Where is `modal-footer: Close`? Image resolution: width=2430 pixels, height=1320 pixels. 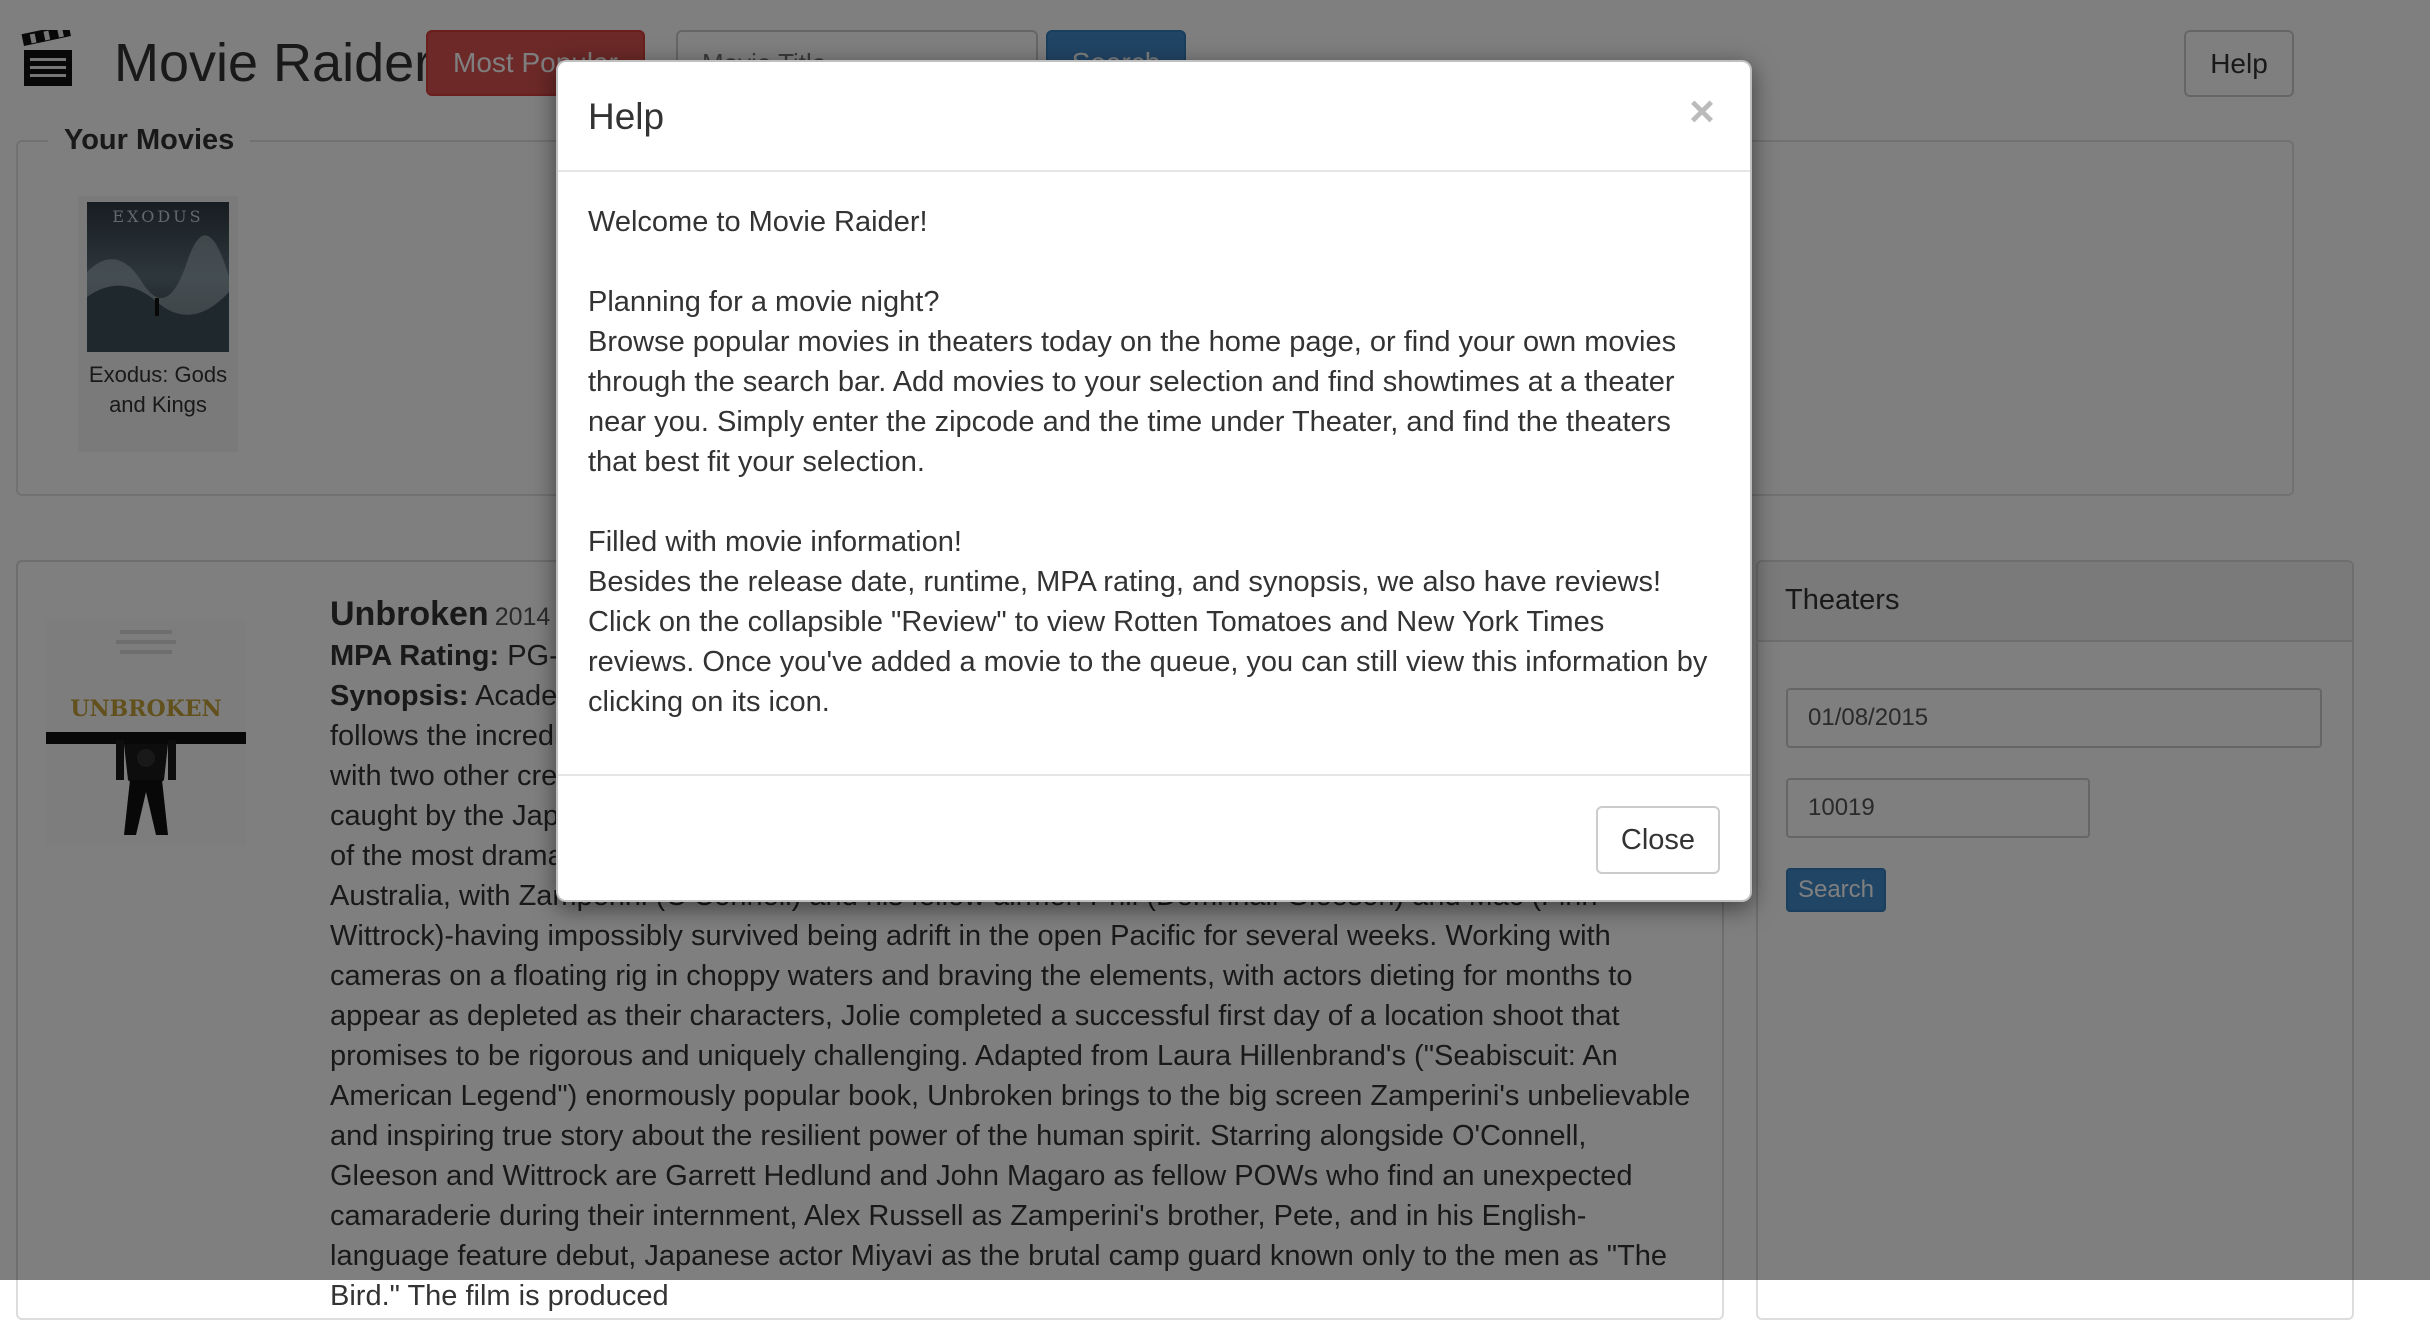
modal-footer: Close is located at coordinates (1154, 838).